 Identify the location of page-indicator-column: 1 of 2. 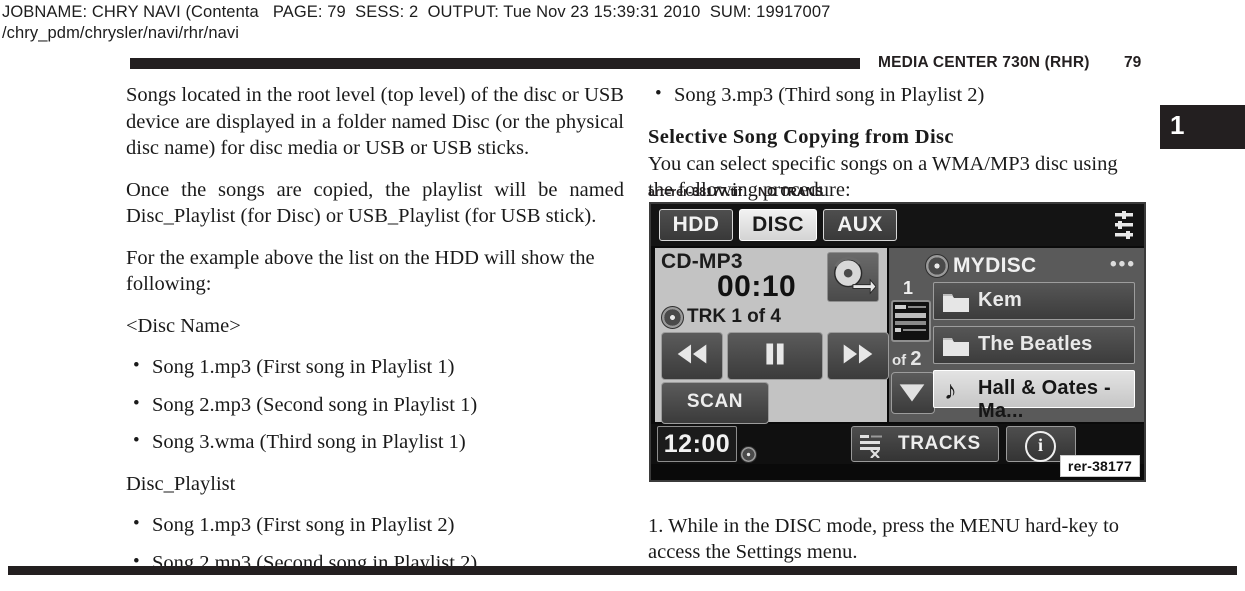
(913, 348).